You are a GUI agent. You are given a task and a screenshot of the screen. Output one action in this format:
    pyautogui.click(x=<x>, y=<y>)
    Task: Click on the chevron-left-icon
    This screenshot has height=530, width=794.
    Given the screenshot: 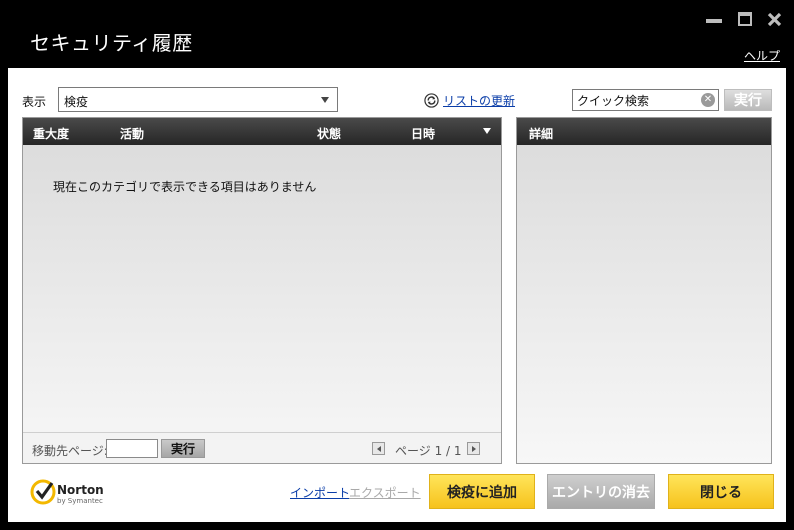 What is the action you would take?
    pyautogui.click(x=378, y=448)
    